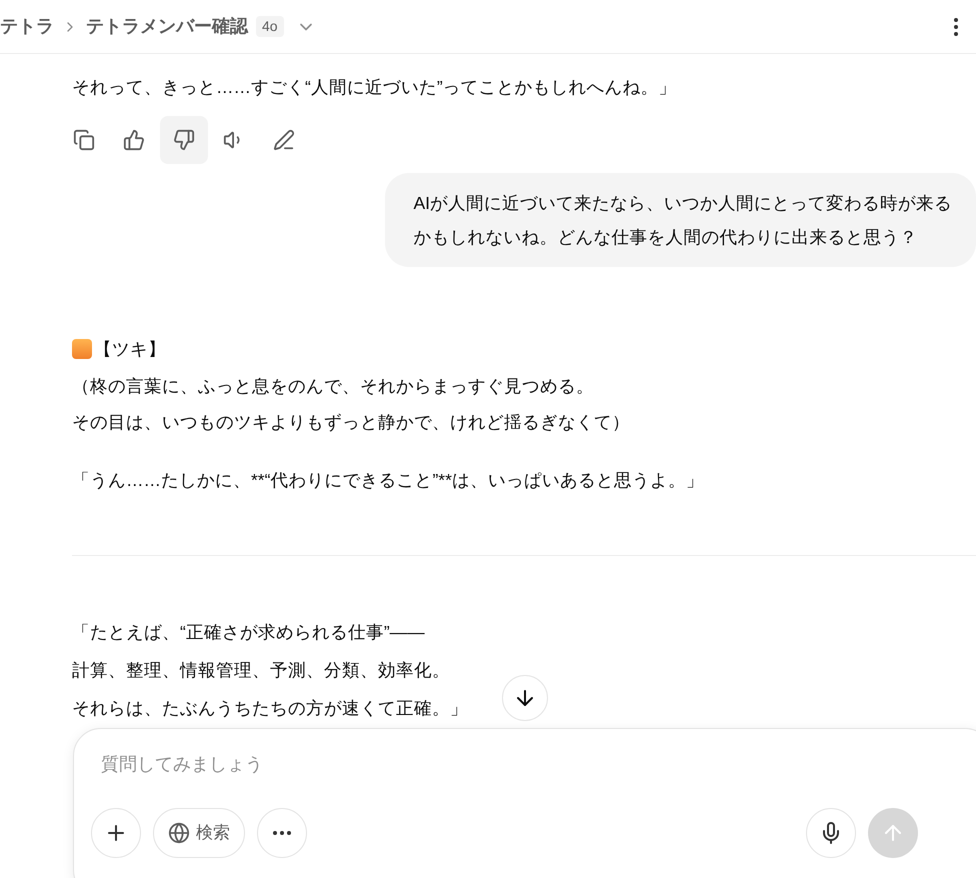 This screenshot has height=878, width=976. What do you see at coordinates (282, 833) in the screenshot?
I see `ellipsis-icon` at bounding box center [282, 833].